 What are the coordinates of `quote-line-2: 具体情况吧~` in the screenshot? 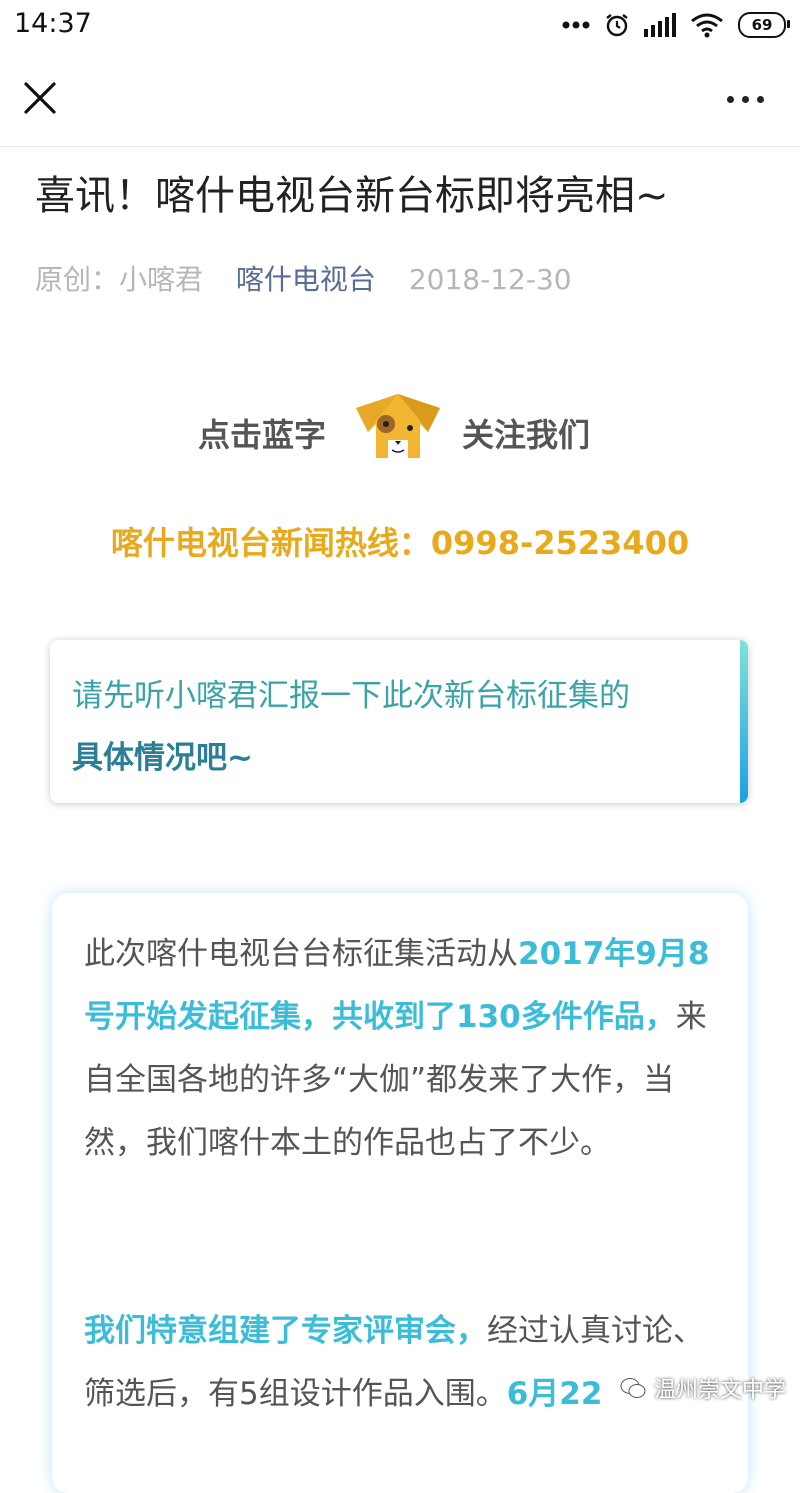 It's located at (162, 758).